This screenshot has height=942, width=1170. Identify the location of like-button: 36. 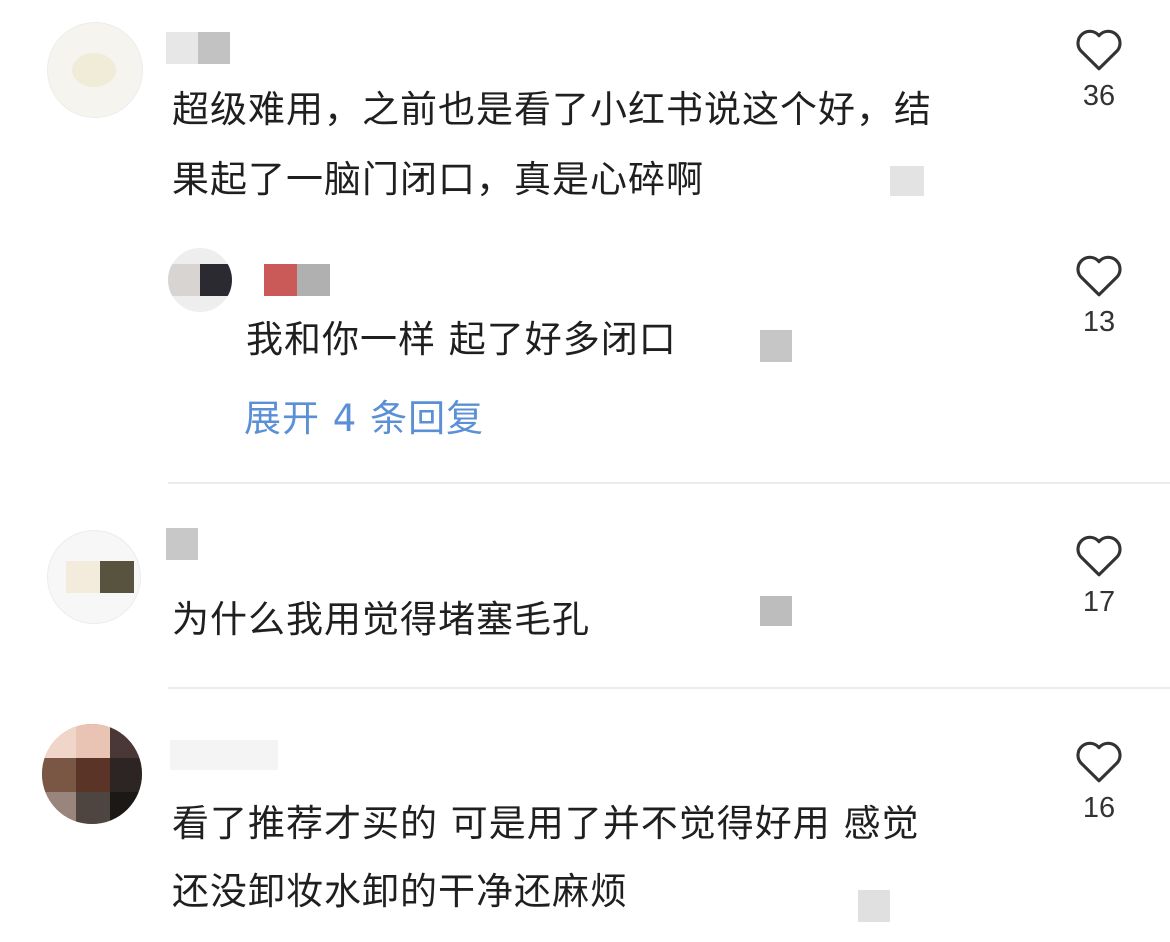
(1099, 69).